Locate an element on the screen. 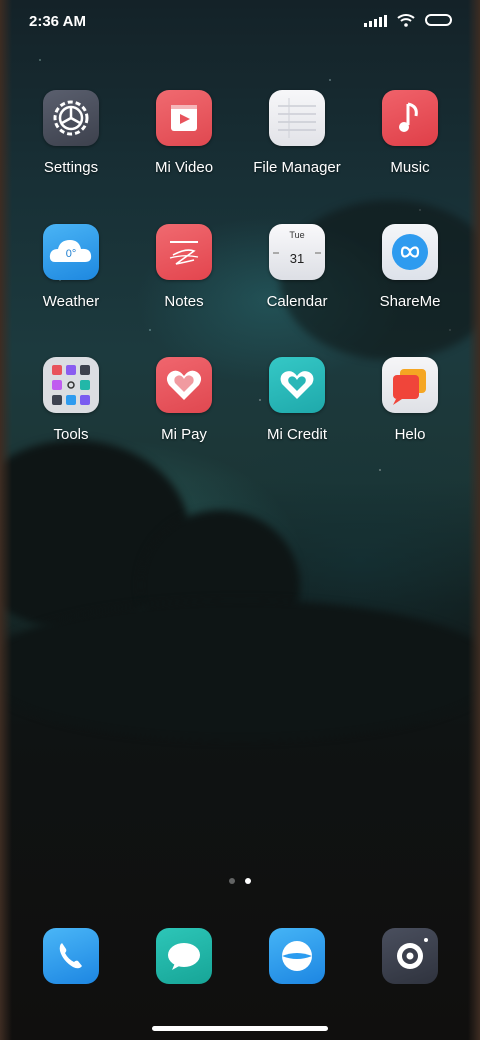  wifi-icon is located at coordinates (406, 20).